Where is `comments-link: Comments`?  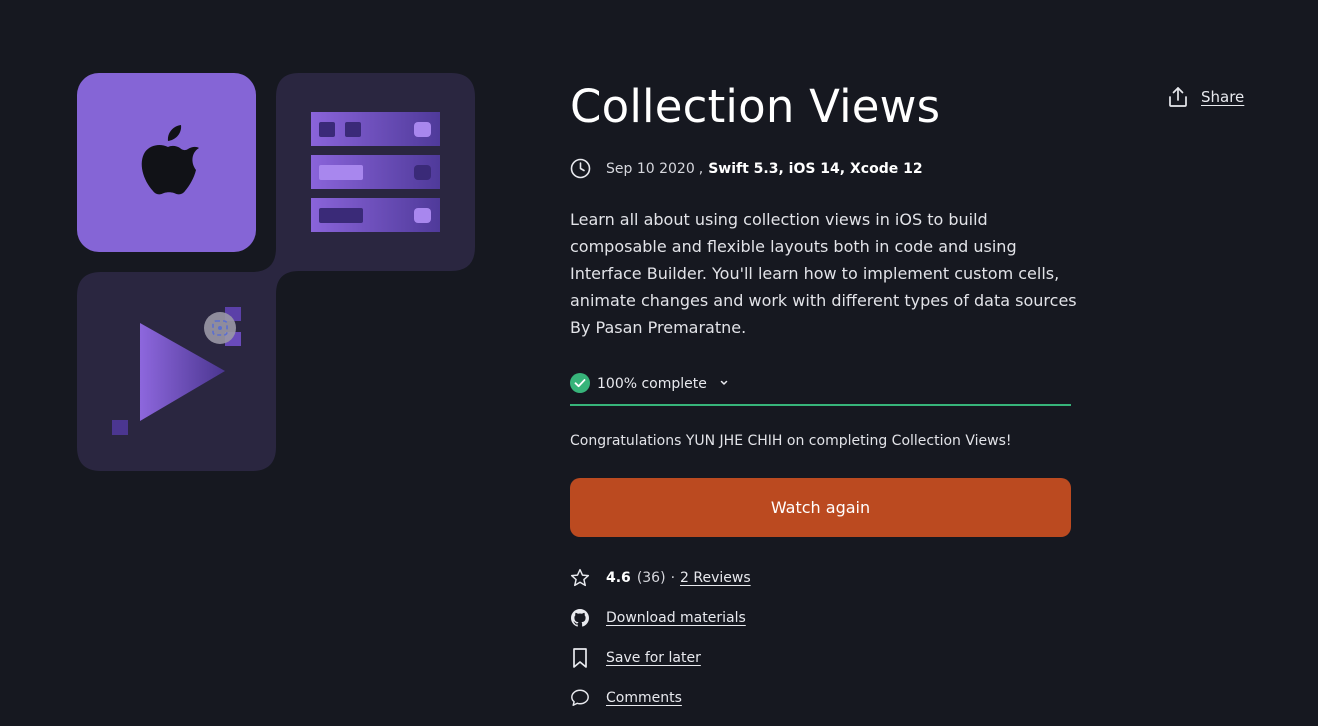 comments-link: Comments is located at coordinates (644, 698).